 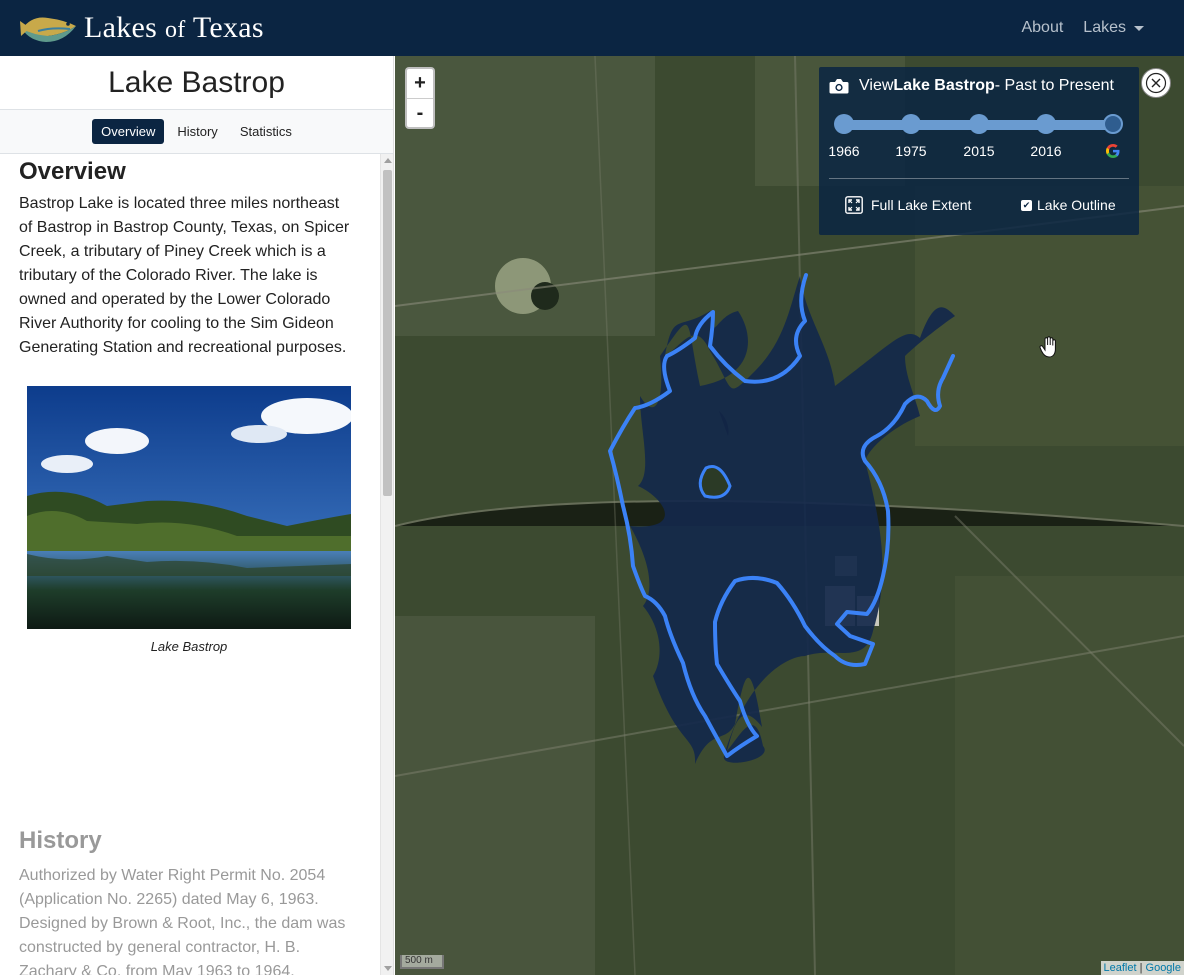 I want to click on panel-divider, so click(x=979, y=178).